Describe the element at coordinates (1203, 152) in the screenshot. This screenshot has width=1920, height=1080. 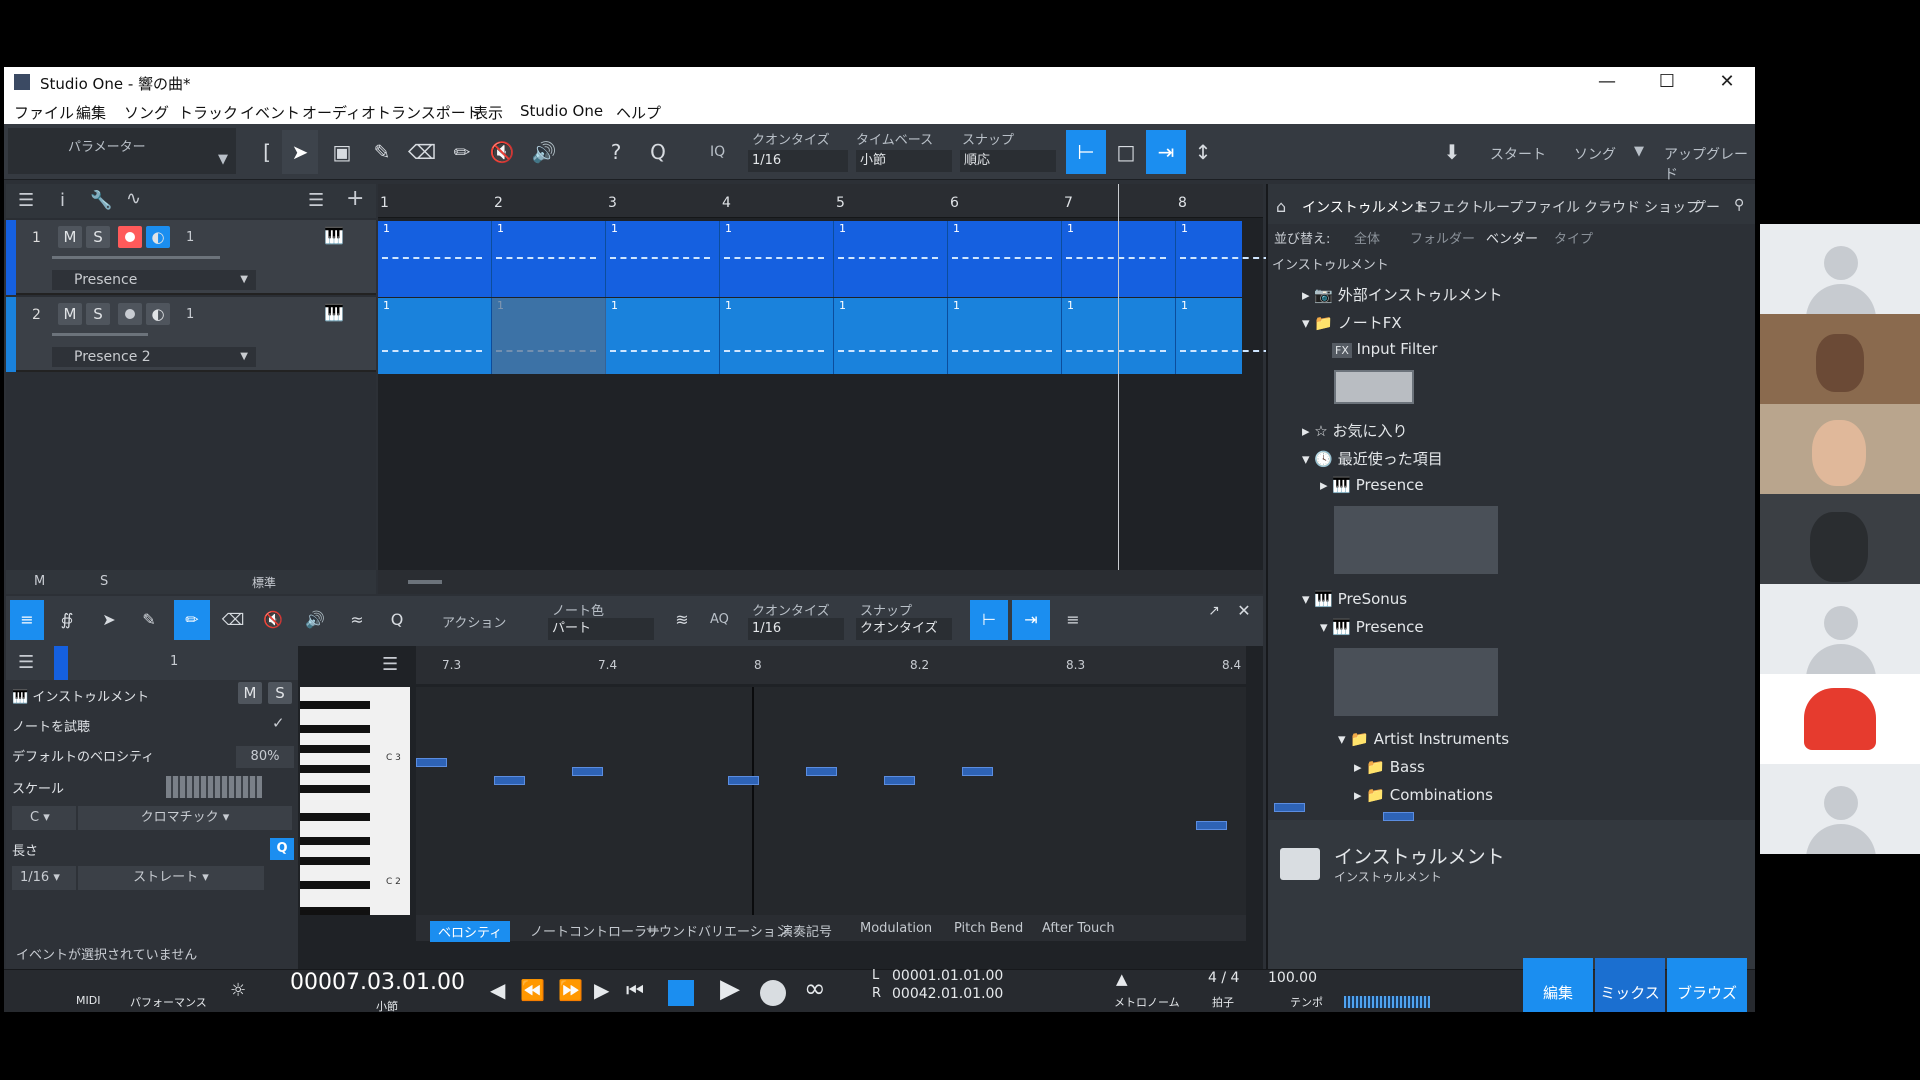
I see `follow-icon: ↕` at that location.